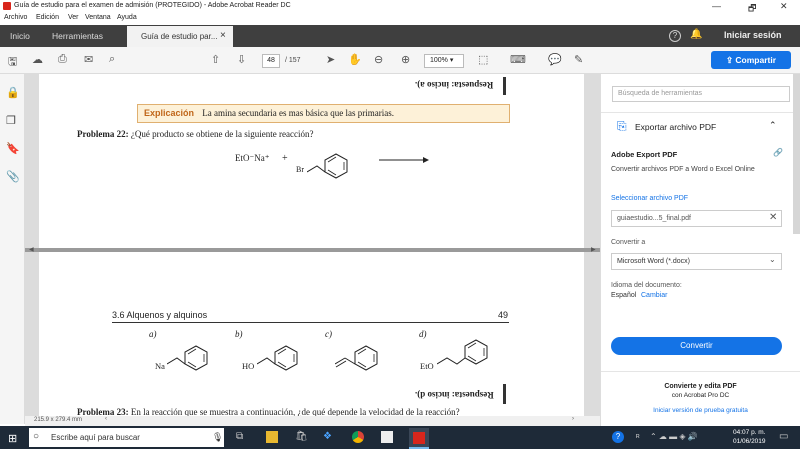 Image resolution: width=800 pixels, height=449 pixels. What do you see at coordinates (330, 59) in the screenshot?
I see `select-cursor-icon: ➤` at bounding box center [330, 59].